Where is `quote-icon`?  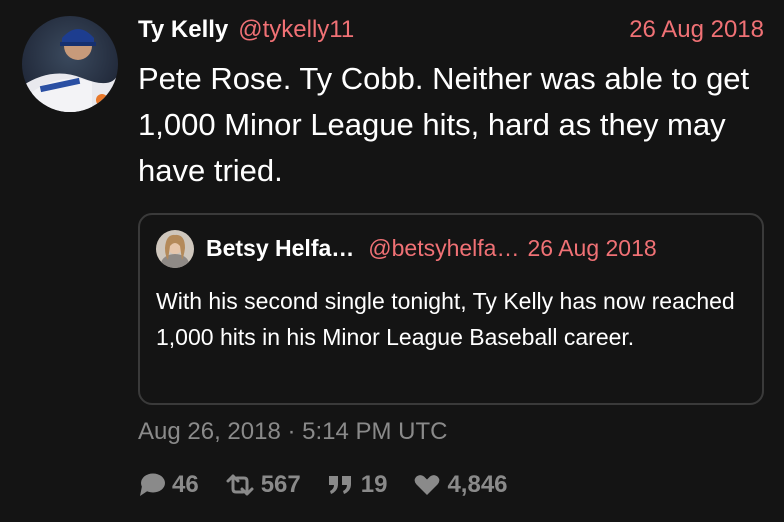 quote-icon is located at coordinates (339, 485).